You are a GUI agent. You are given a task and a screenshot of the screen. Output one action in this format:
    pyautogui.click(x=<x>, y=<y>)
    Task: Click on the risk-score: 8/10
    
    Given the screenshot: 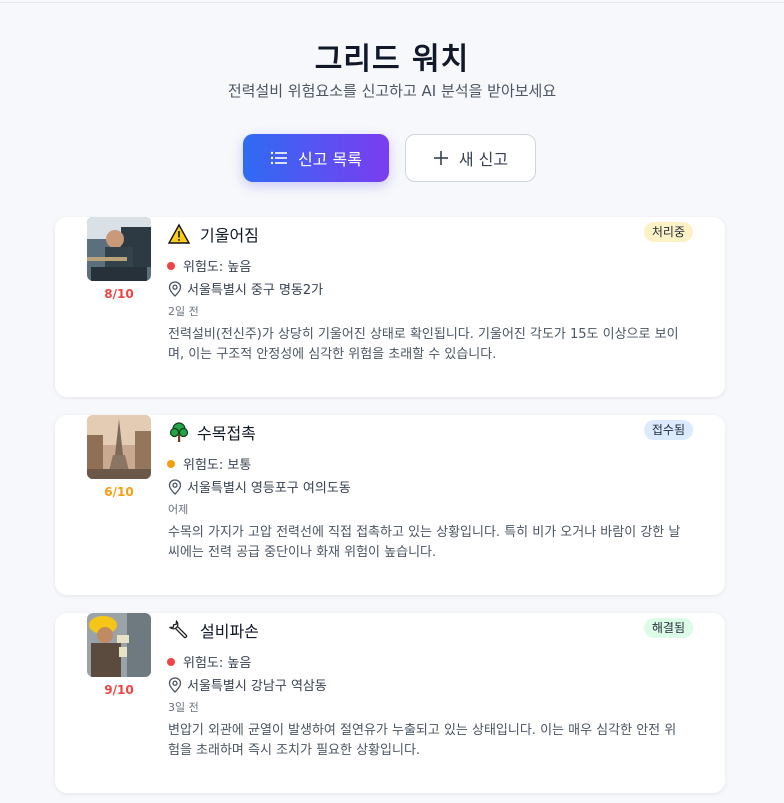 What is the action you would take?
    pyautogui.click(x=119, y=294)
    